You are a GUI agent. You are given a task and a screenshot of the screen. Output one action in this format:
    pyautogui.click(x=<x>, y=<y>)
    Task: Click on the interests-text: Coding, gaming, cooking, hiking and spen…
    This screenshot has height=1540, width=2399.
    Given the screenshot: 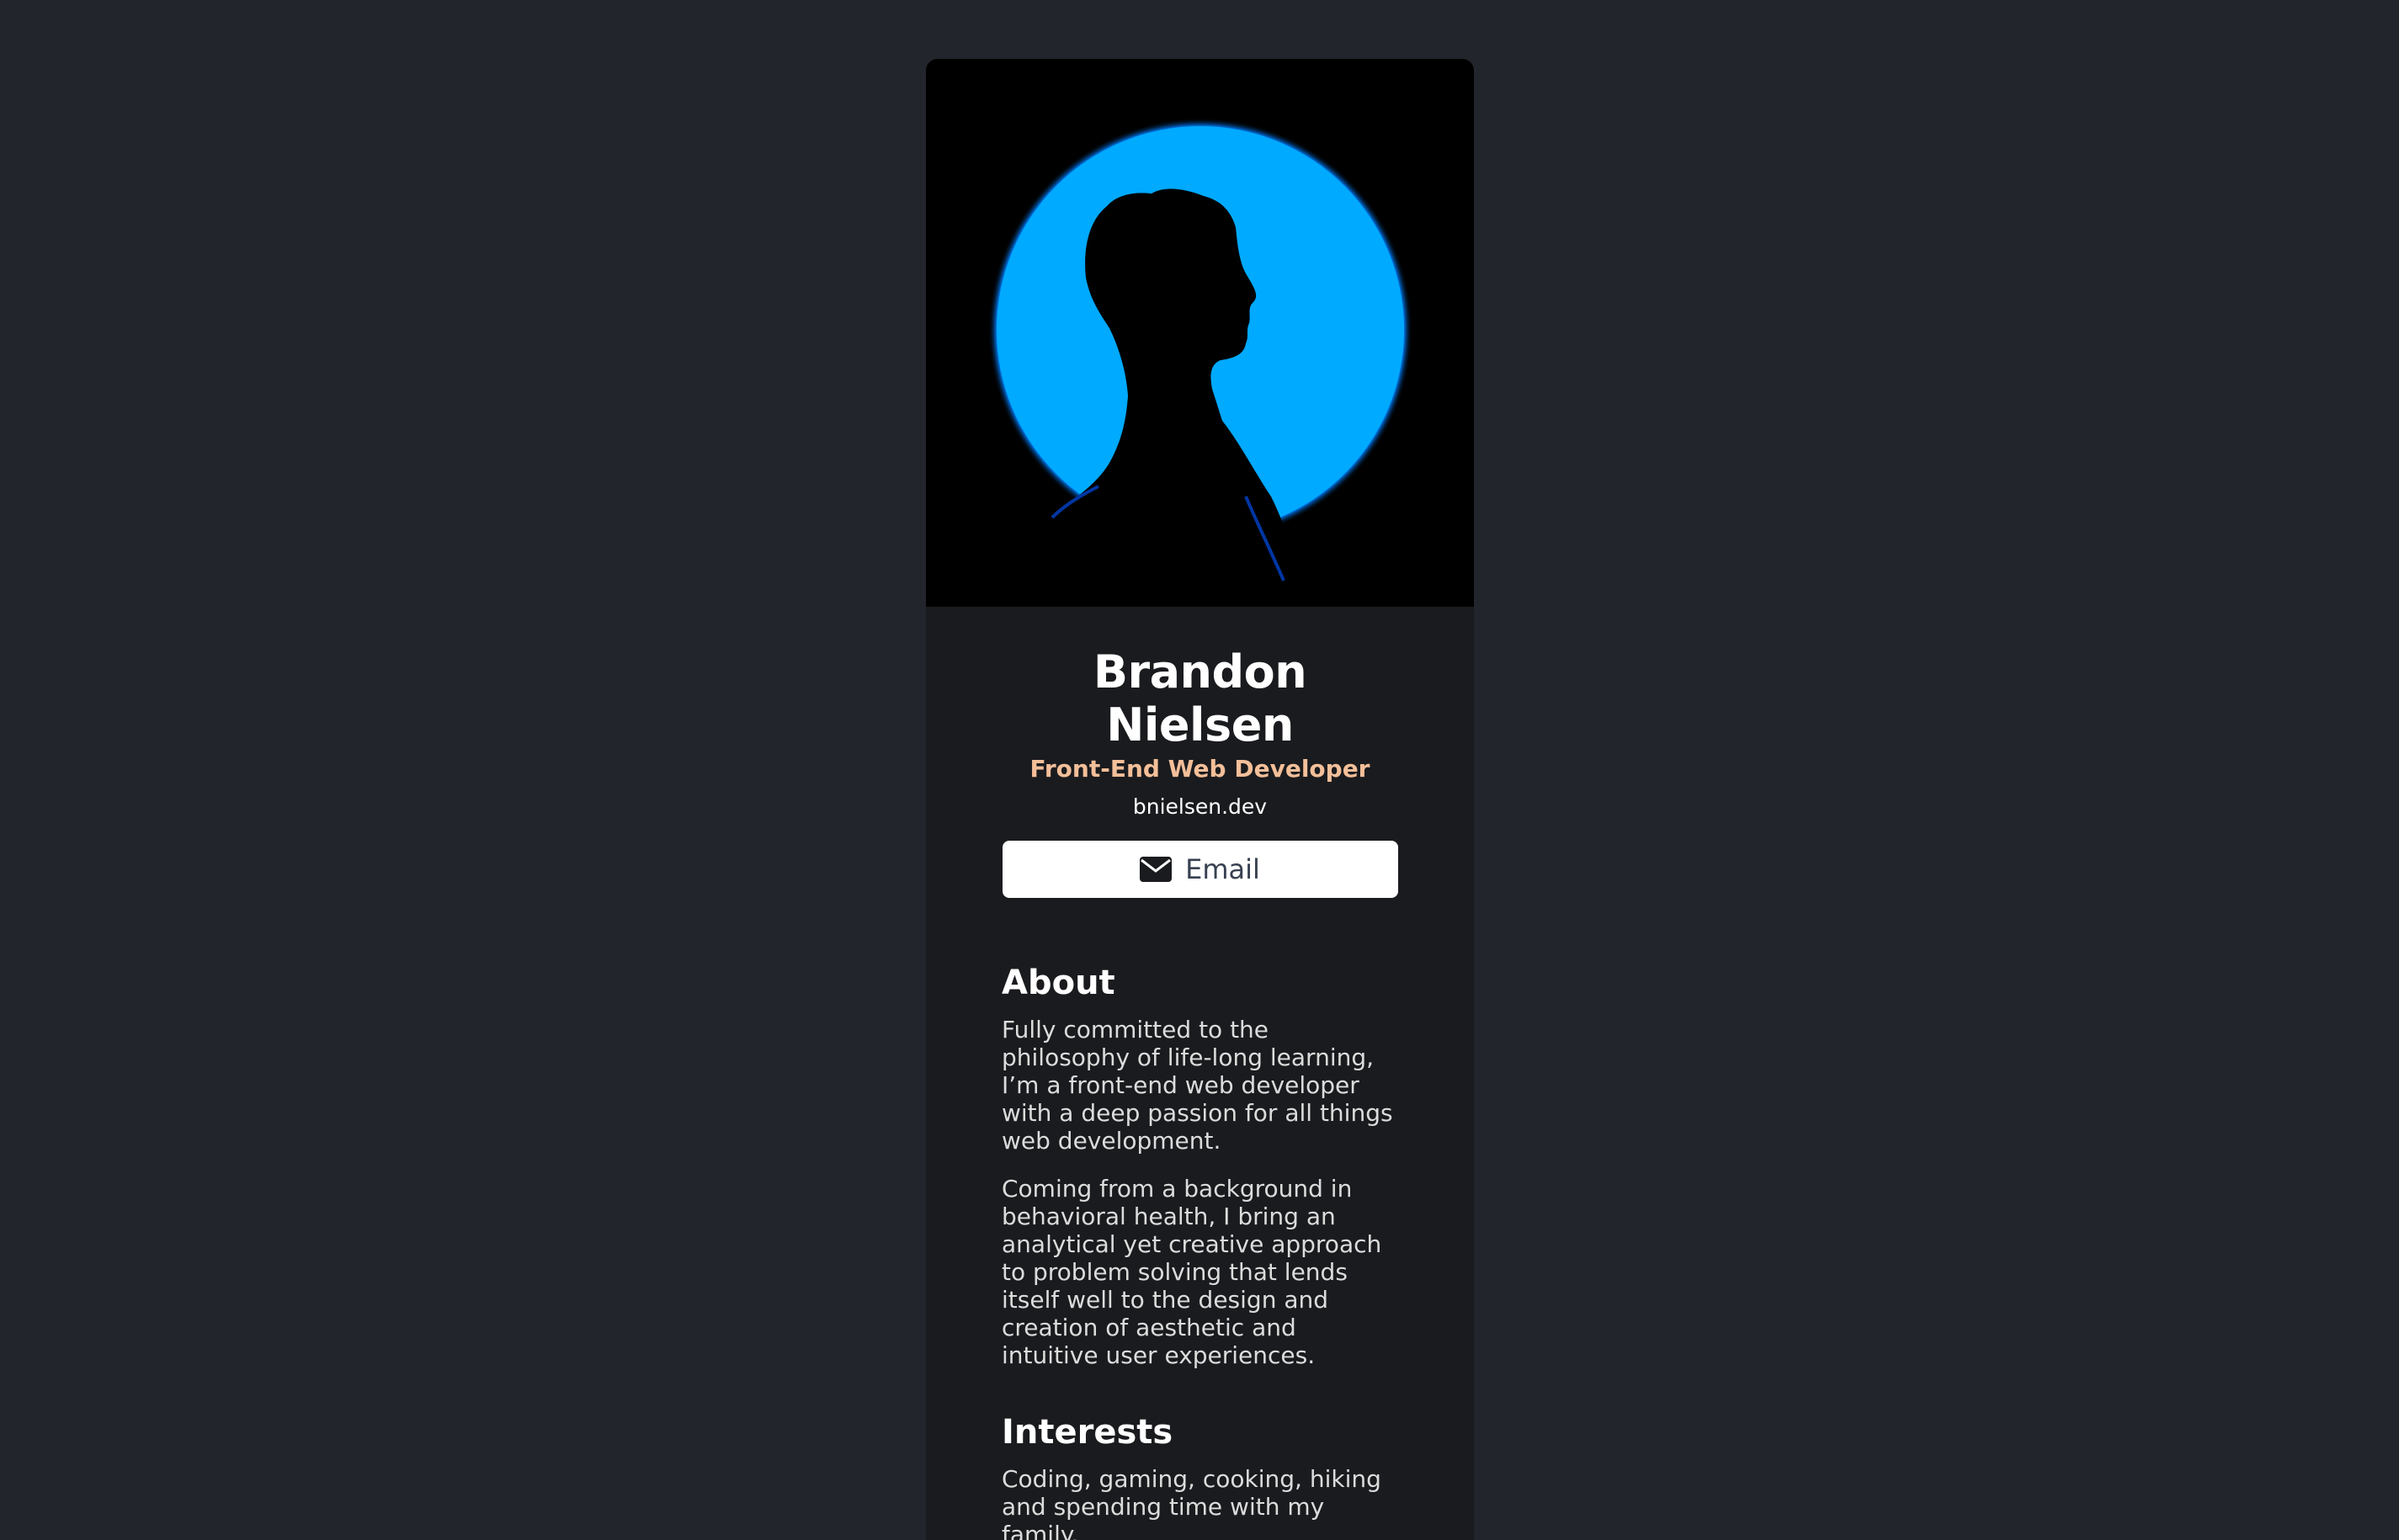 What is the action you would take?
    pyautogui.click(x=1191, y=1502)
    